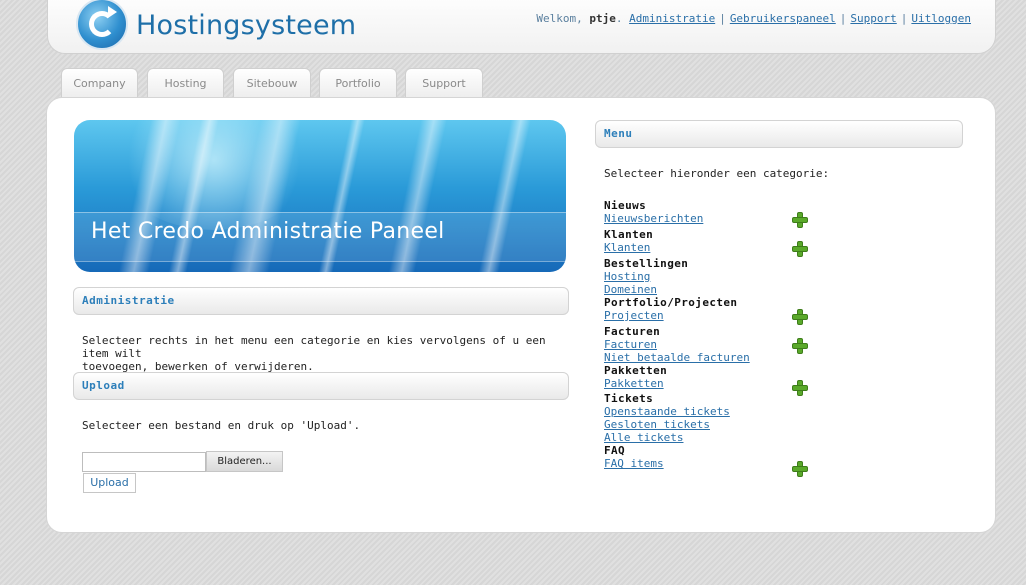  What do you see at coordinates (779, 134) in the screenshot?
I see `menu-heading: Menu` at bounding box center [779, 134].